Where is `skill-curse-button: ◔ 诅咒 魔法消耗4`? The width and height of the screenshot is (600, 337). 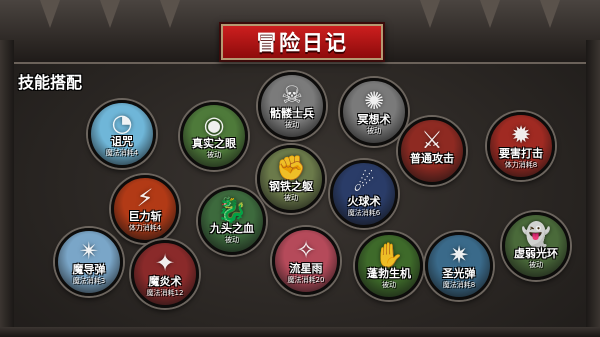 skill-curse-button: ◔ 诅咒 魔法消耗4 is located at coordinates (122, 134).